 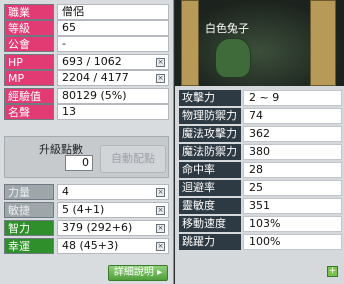 I want to click on stat-label: MP, so click(x=29, y=78).